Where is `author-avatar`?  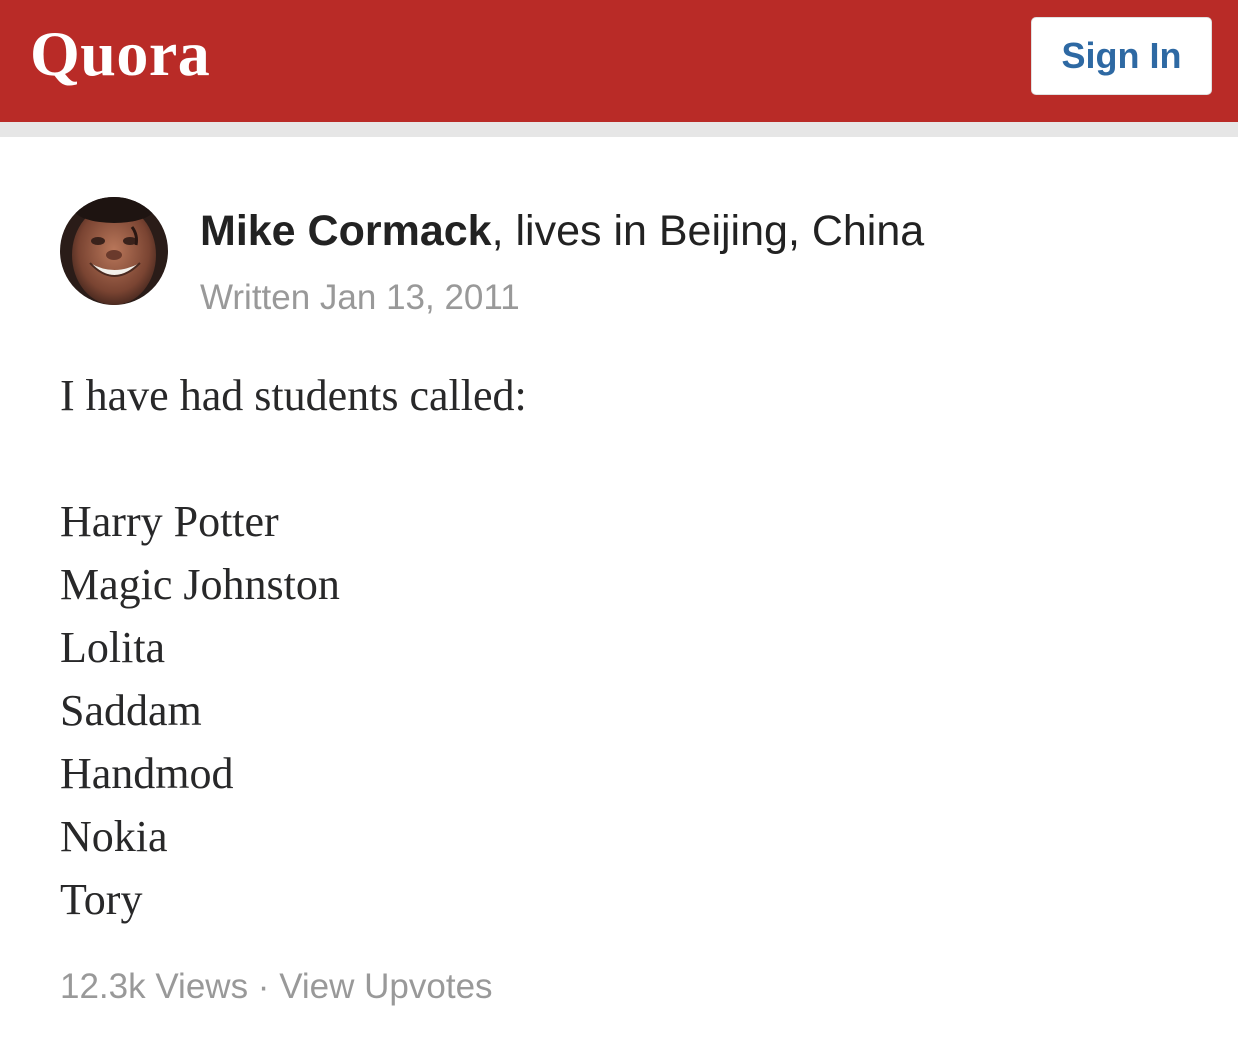 author-avatar is located at coordinates (114, 251).